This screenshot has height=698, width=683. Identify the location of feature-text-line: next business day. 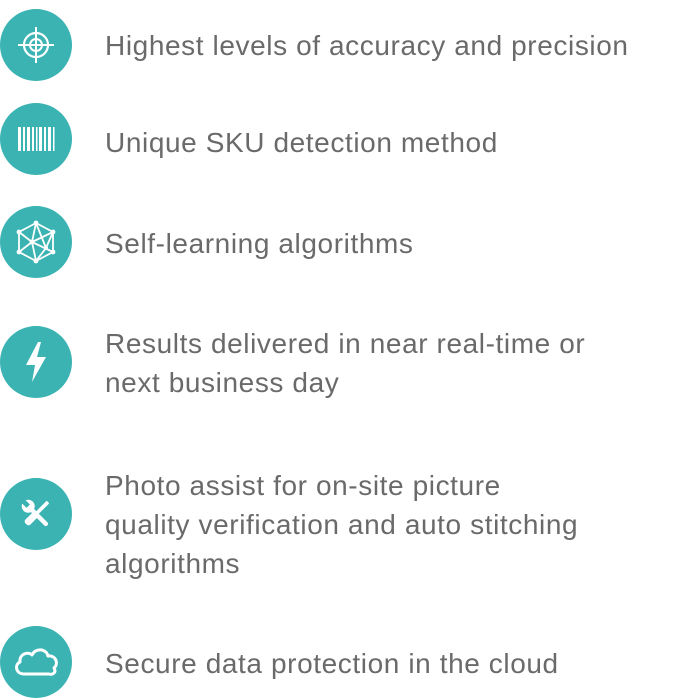
(222, 382).